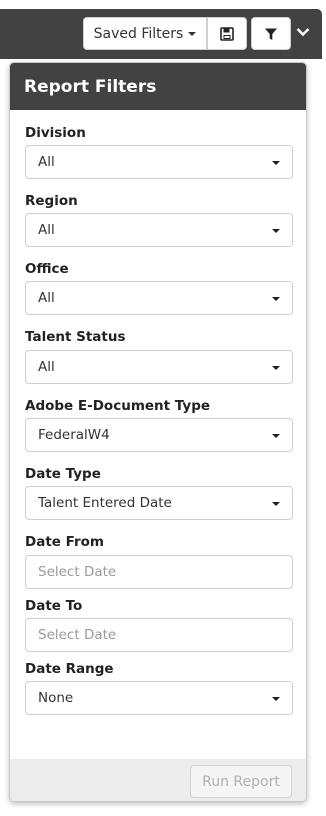 This screenshot has height=816, width=326. I want to click on document-type-select: FederalW4, so click(159, 435).